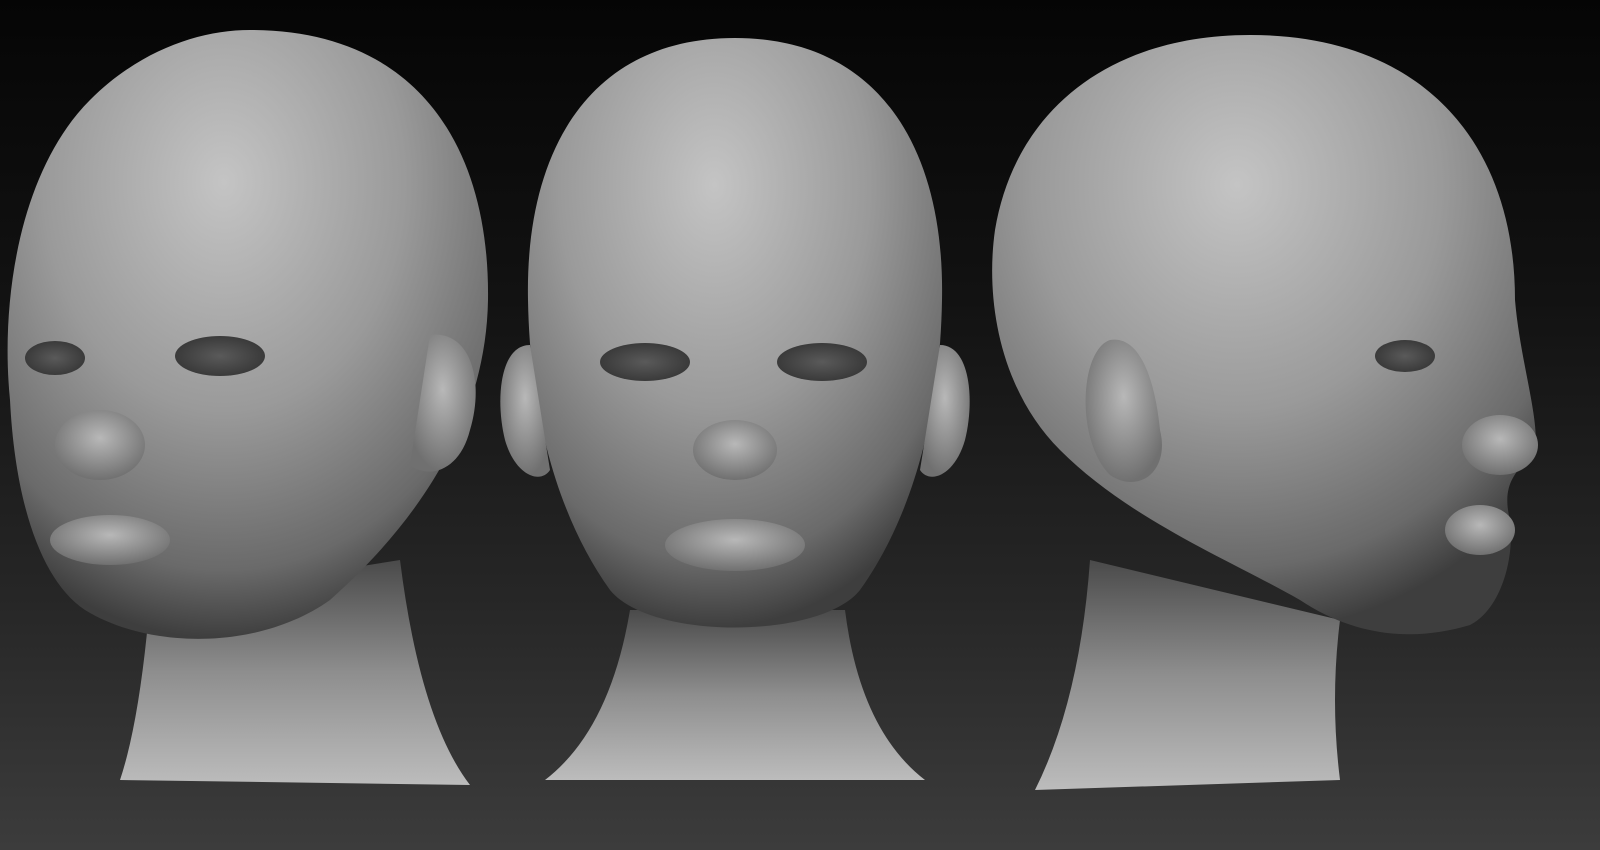  I want to click on neck, so click(735, 695).